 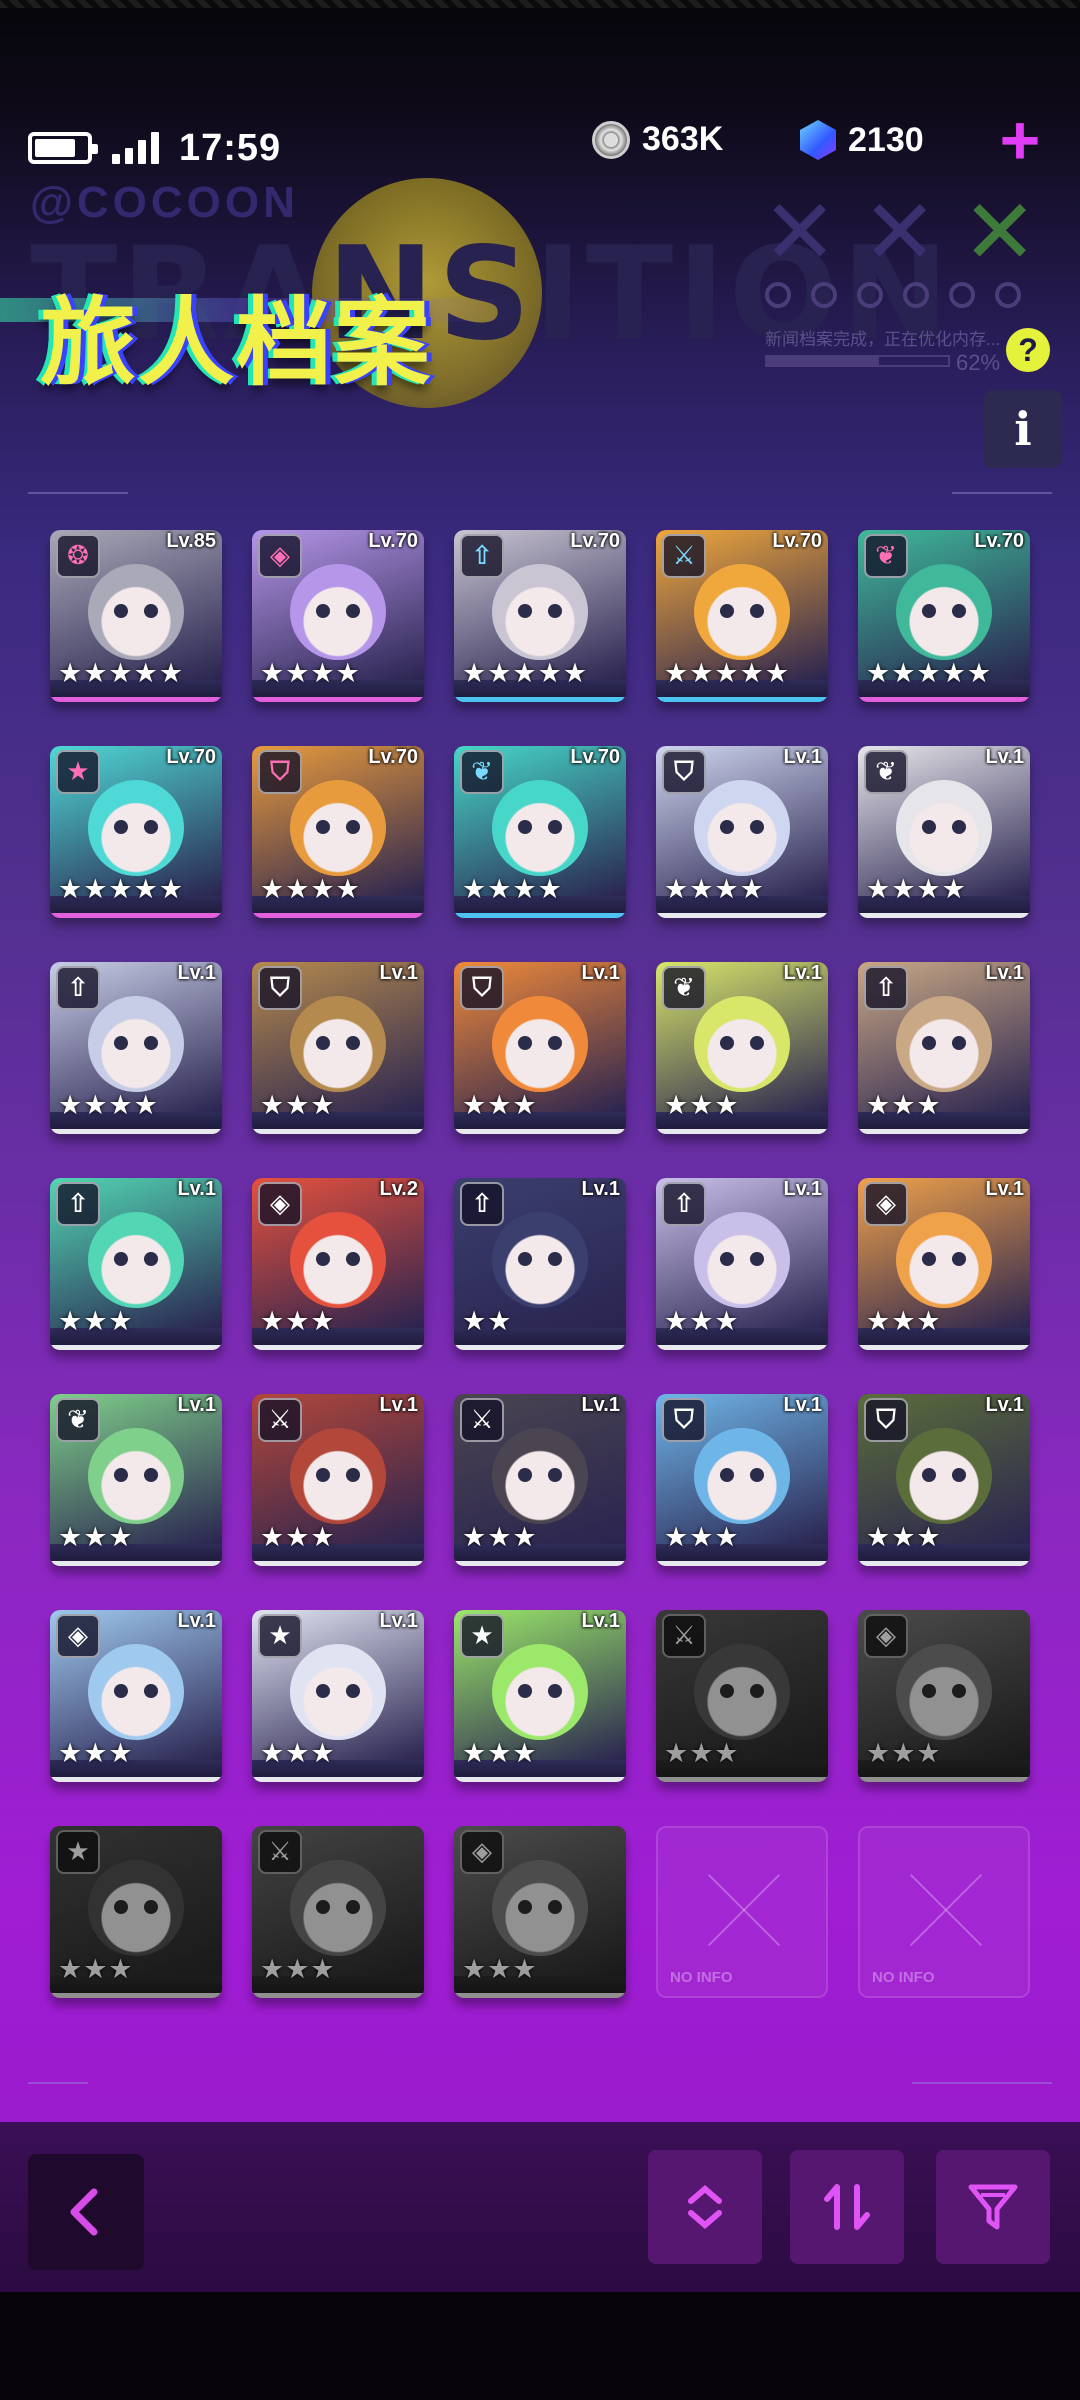 I want to click on filter-button, so click(x=993, y=2207).